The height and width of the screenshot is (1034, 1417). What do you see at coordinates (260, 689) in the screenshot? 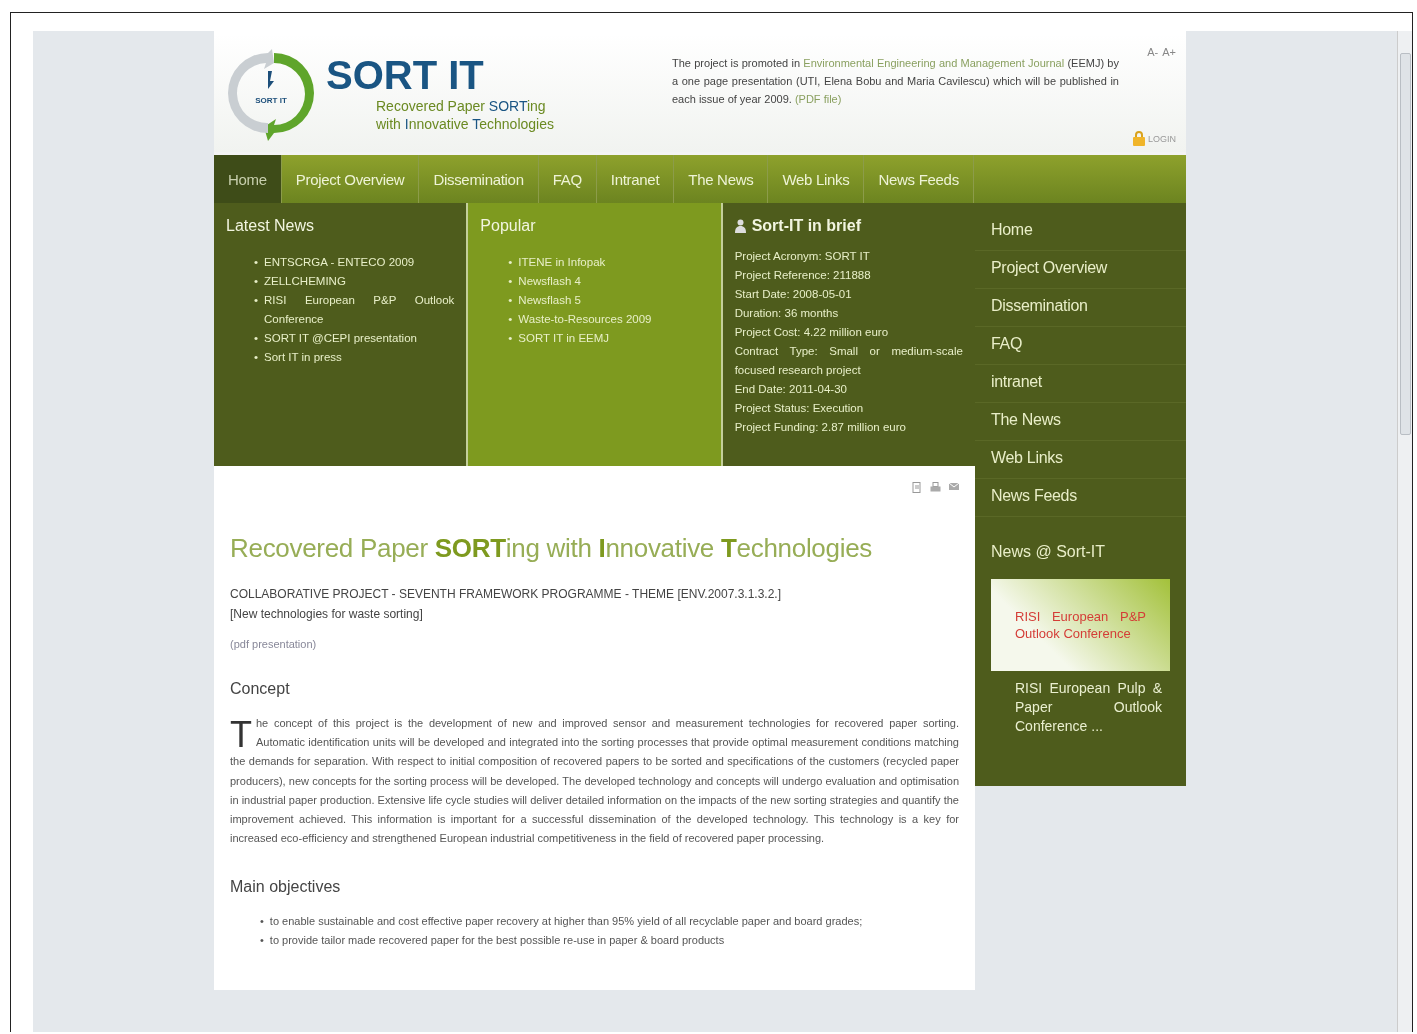
I see `section-heading: Concept` at bounding box center [260, 689].